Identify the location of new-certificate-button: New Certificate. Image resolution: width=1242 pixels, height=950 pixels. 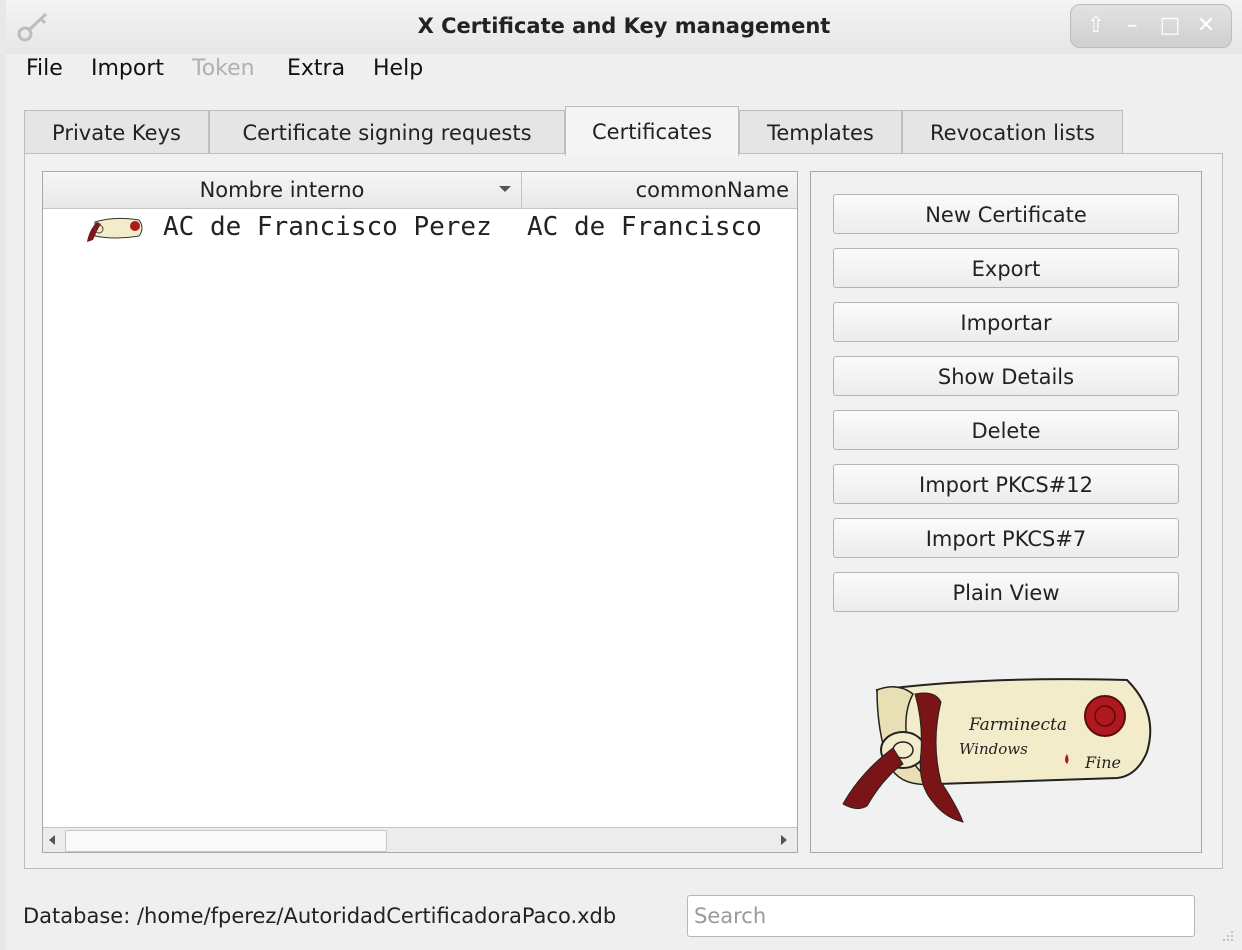
(1006, 214).